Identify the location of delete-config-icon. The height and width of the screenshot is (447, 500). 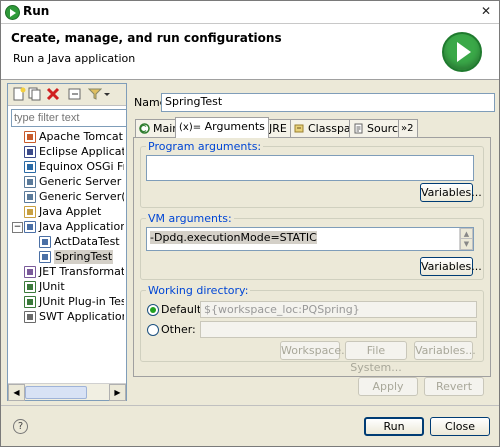
(53, 94).